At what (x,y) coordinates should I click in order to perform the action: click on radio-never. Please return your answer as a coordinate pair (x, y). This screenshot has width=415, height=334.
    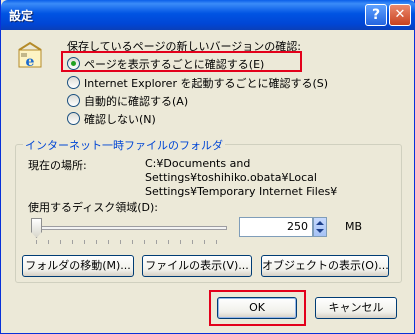
    Looking at the image, I should click on (73, 118).